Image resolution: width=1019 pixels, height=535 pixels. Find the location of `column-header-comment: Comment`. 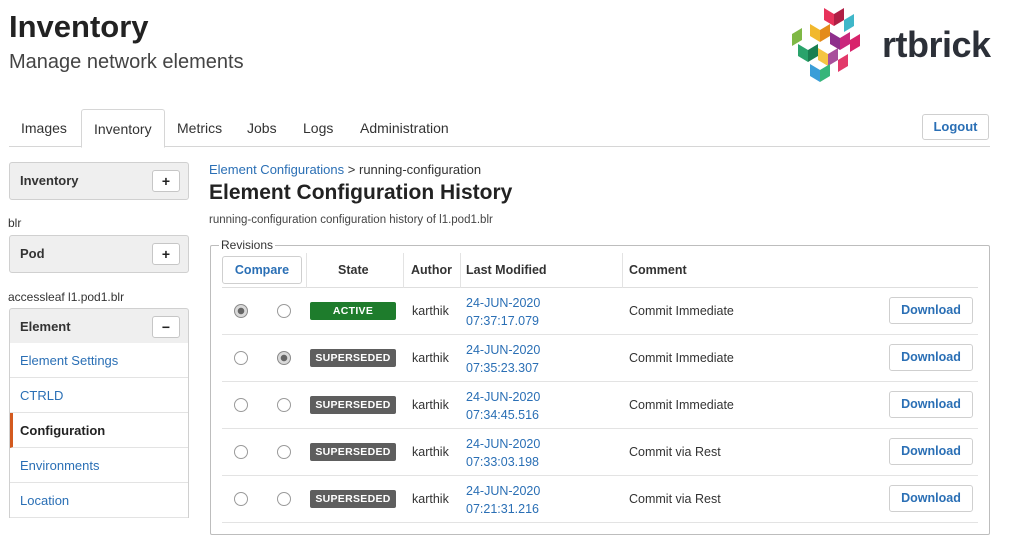

column-header-comment: Comment is located at coordinates (658, 270).